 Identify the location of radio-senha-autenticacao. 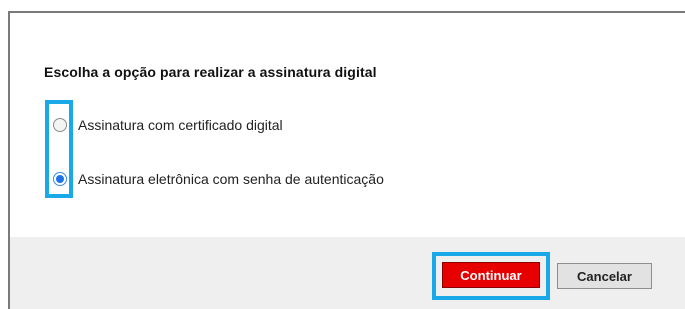
(60, 179).